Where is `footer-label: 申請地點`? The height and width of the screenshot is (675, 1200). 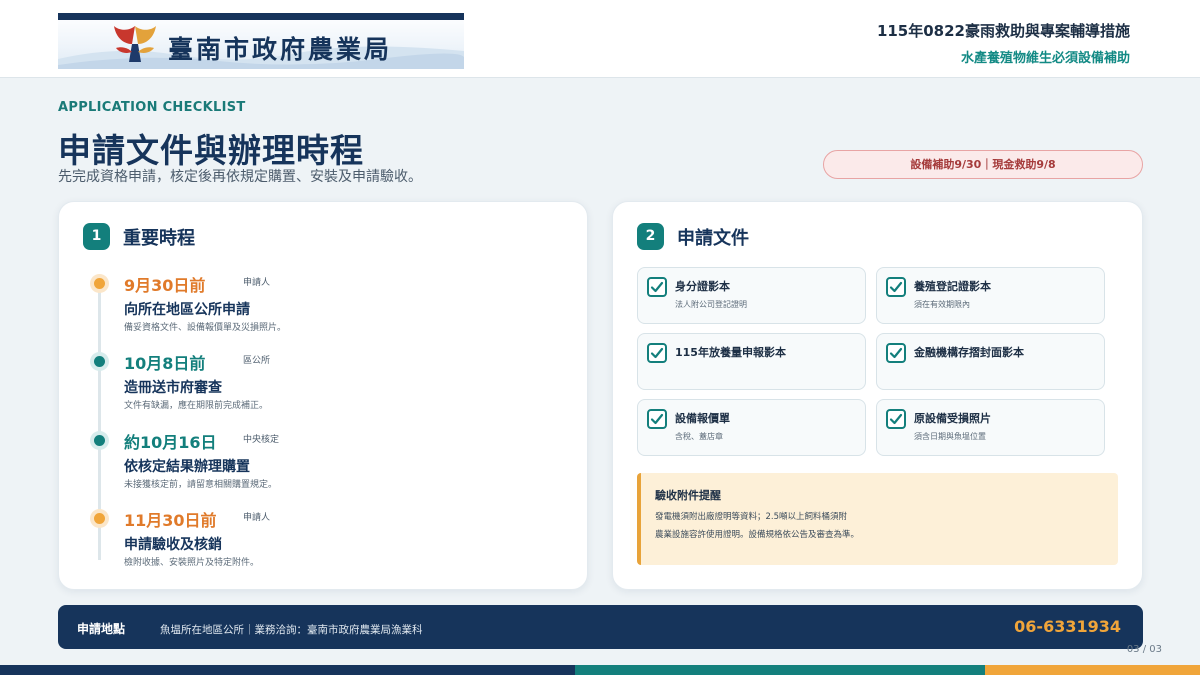
footer-label: 申請地點 is located at coordinates (101, 629).